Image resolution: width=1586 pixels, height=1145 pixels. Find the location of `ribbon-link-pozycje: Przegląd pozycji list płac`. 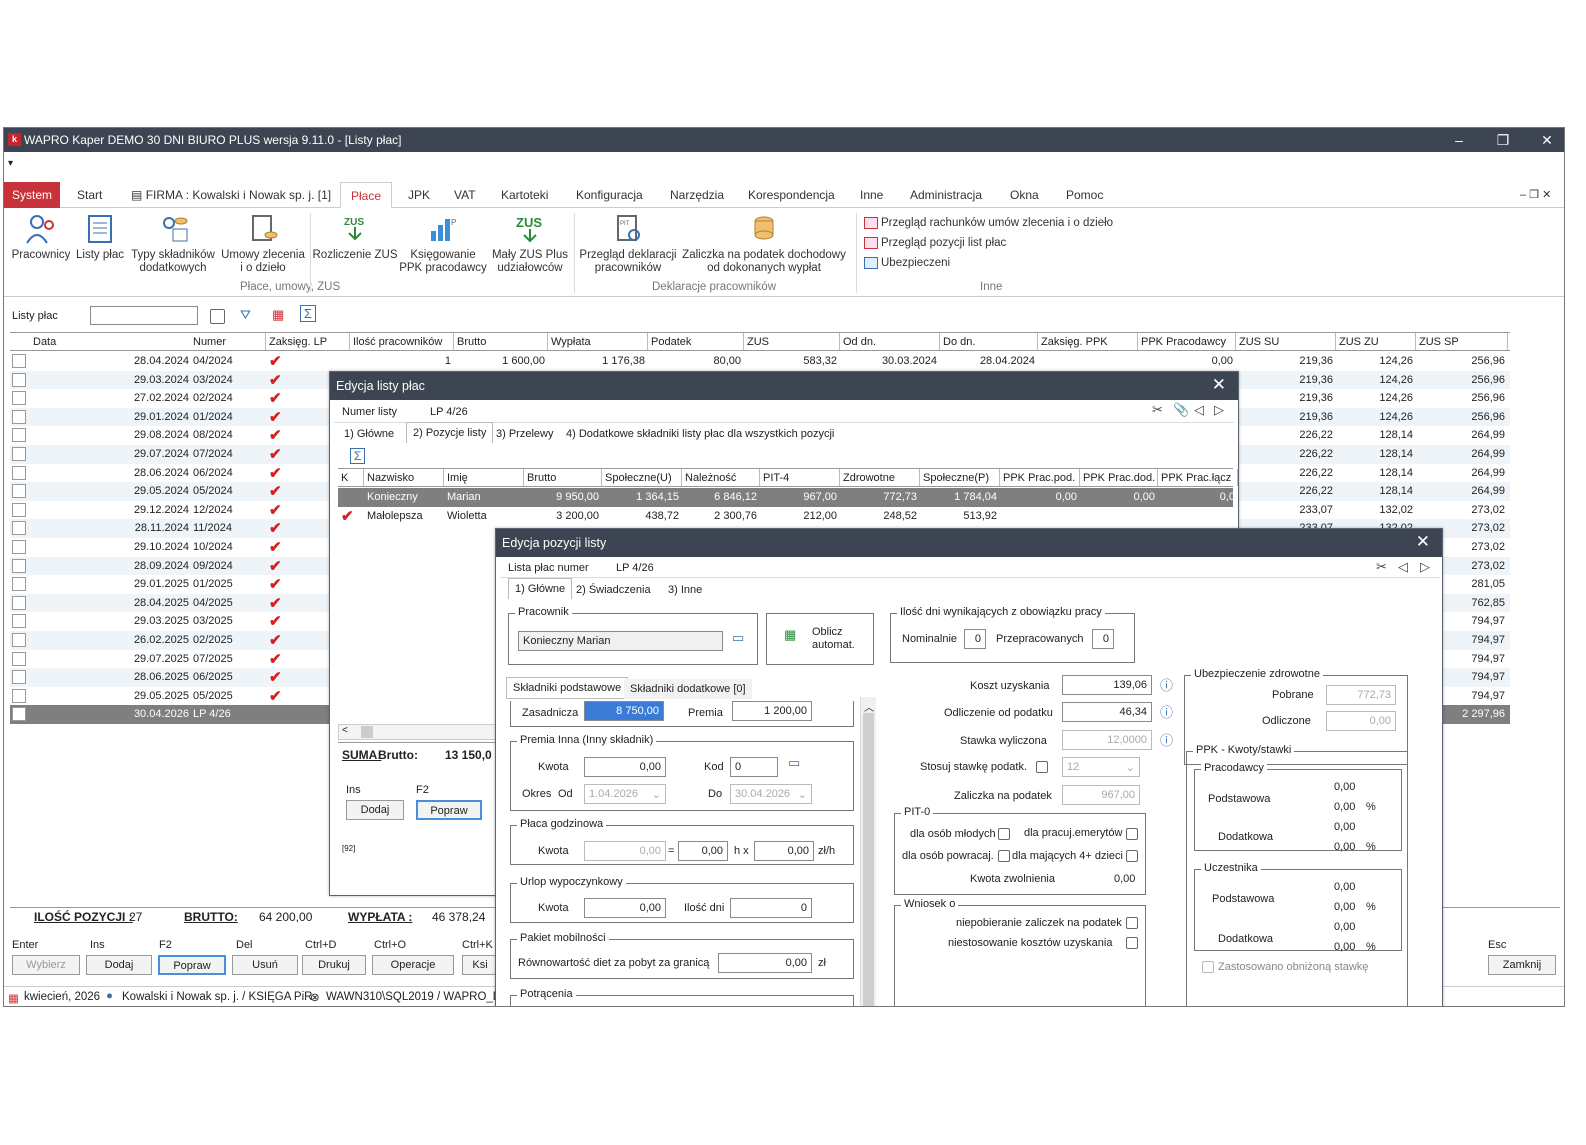

ribbon-link-pozycje: Przegląd pozycji list płac is located at coordinates (935, 243).